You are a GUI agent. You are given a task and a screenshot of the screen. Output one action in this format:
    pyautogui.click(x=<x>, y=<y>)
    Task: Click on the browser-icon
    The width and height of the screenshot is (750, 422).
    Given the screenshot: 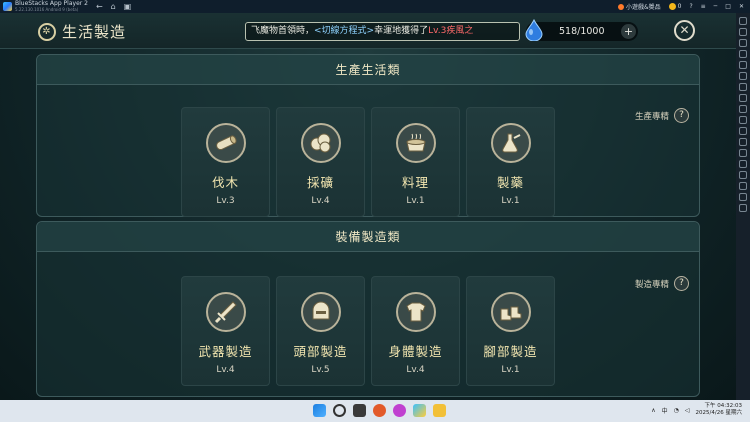 What is the action you would take?
    pyautogui.click(x=379, y=410)
    